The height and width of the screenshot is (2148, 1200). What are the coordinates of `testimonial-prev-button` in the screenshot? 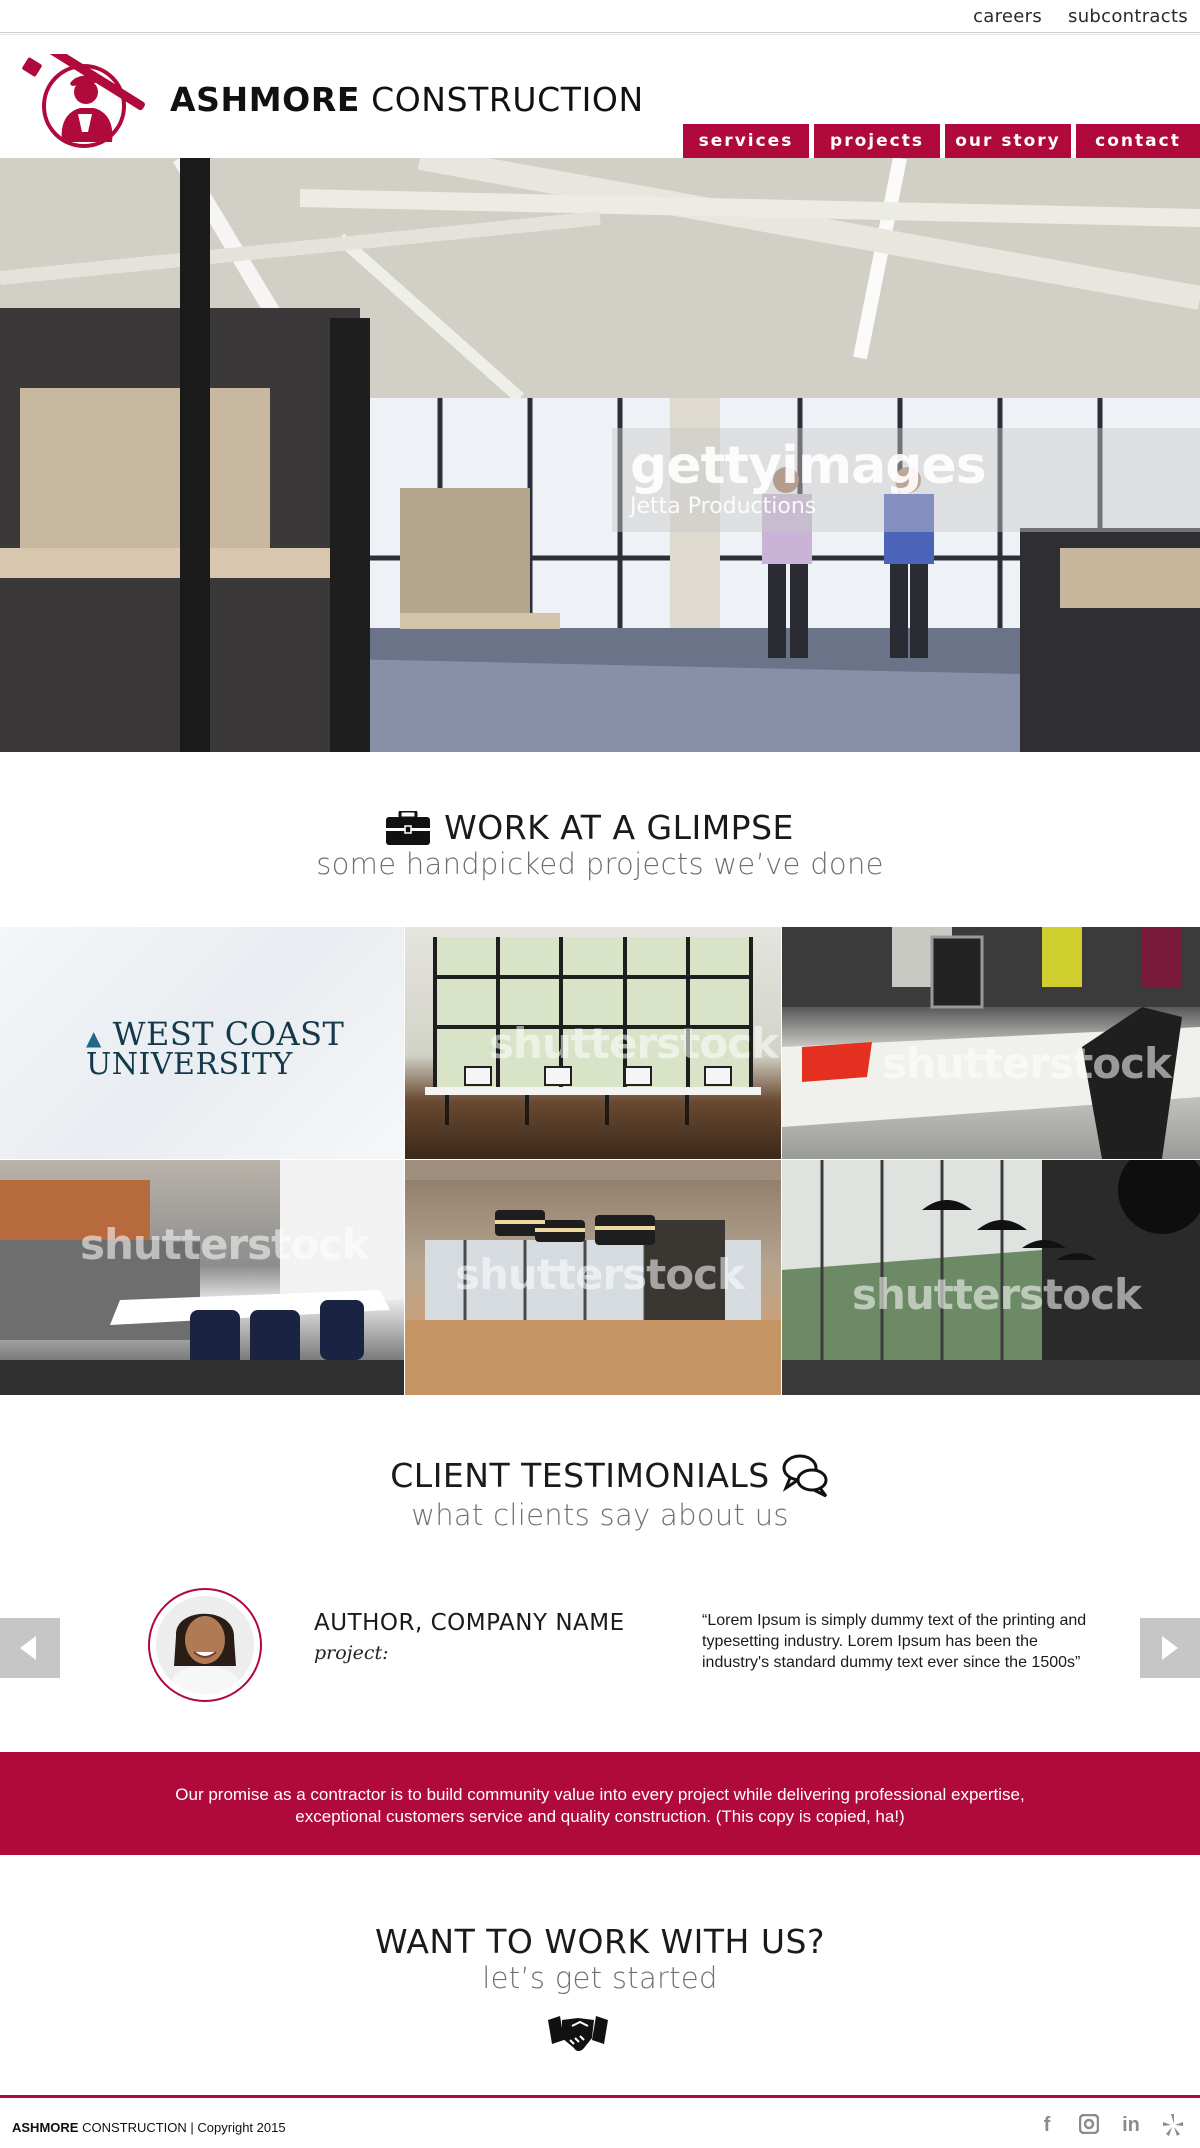 It's located at (30, 1648).